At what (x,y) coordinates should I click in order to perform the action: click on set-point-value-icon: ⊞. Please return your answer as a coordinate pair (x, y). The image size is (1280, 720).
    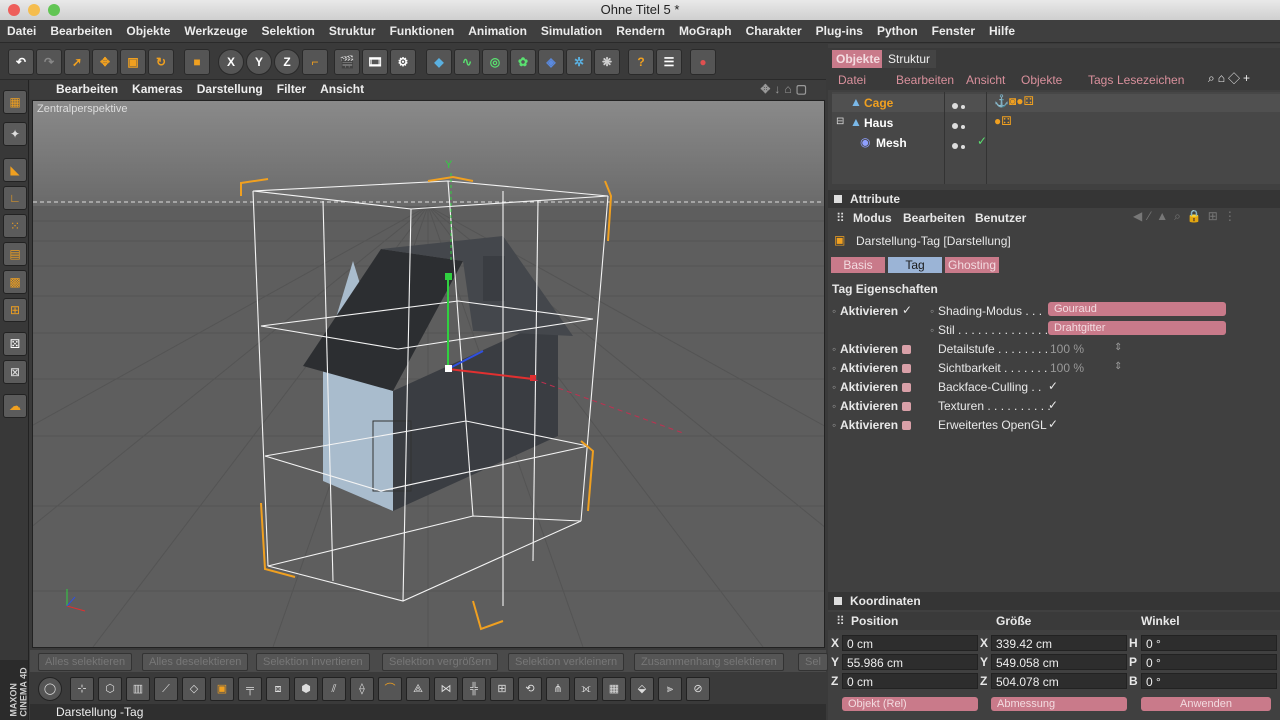
    Looking at the image, I should click on (502, 689).